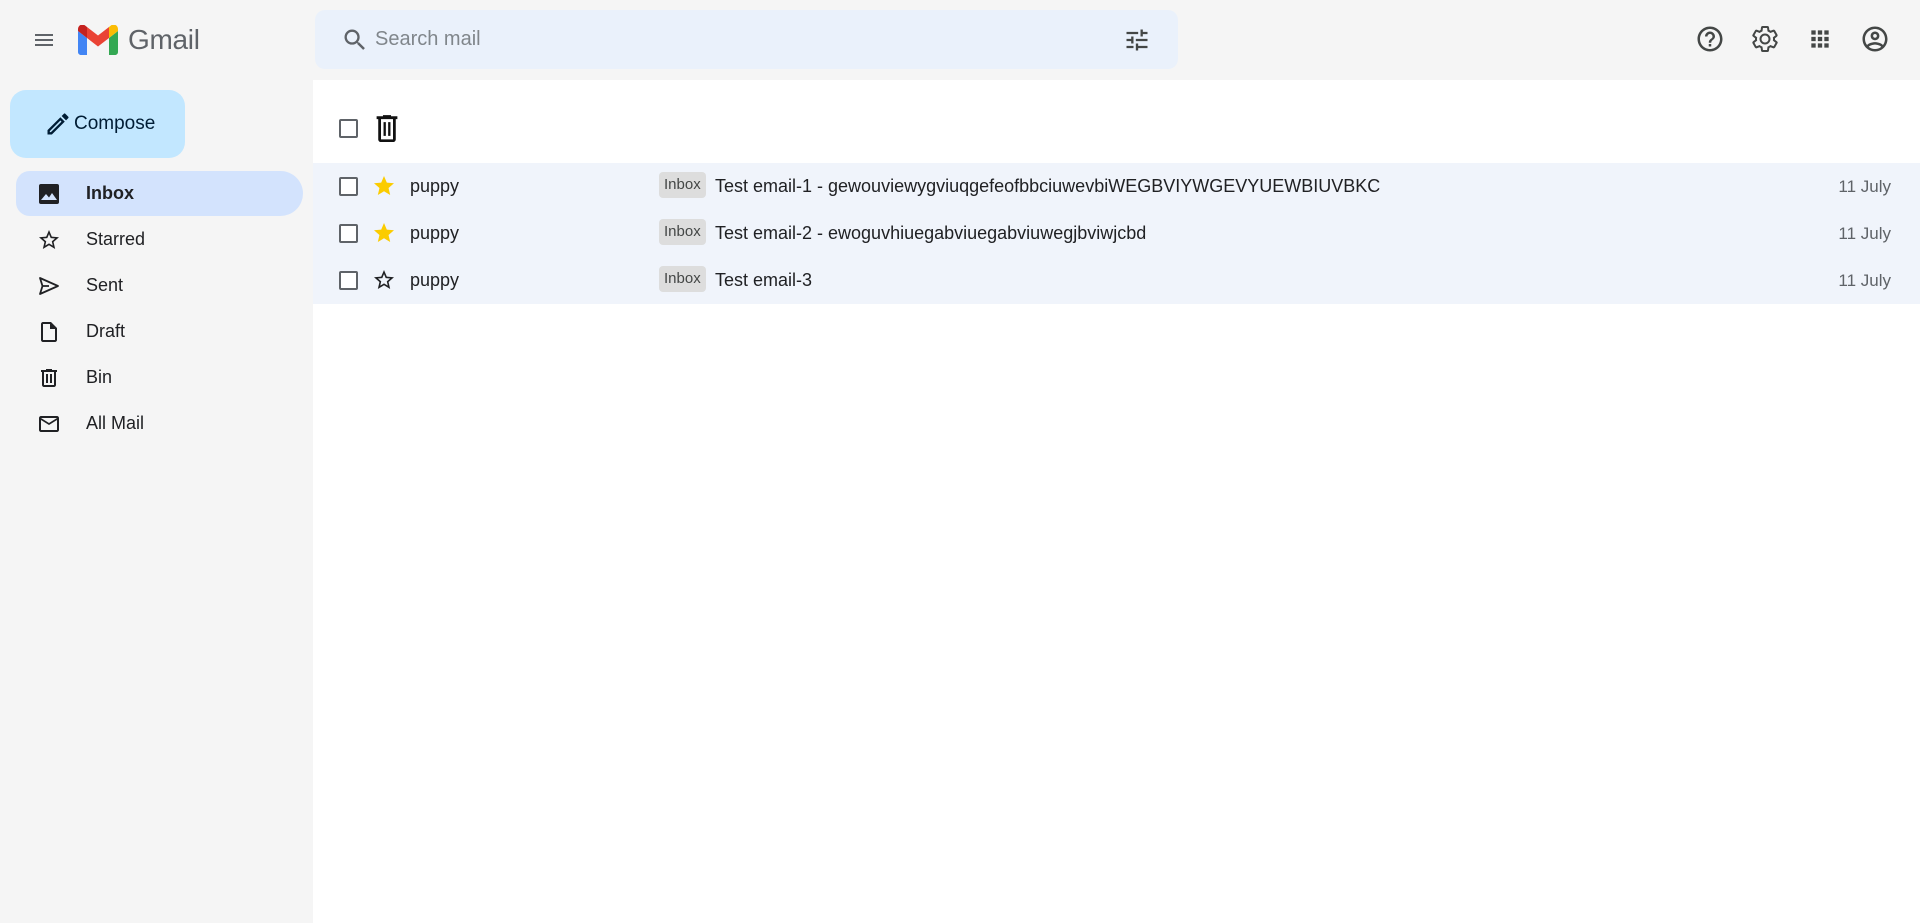 Image resolution: width=1920 pixels, height=923 pixels. I want to click on select-all-checkbox, so click(348, 128).